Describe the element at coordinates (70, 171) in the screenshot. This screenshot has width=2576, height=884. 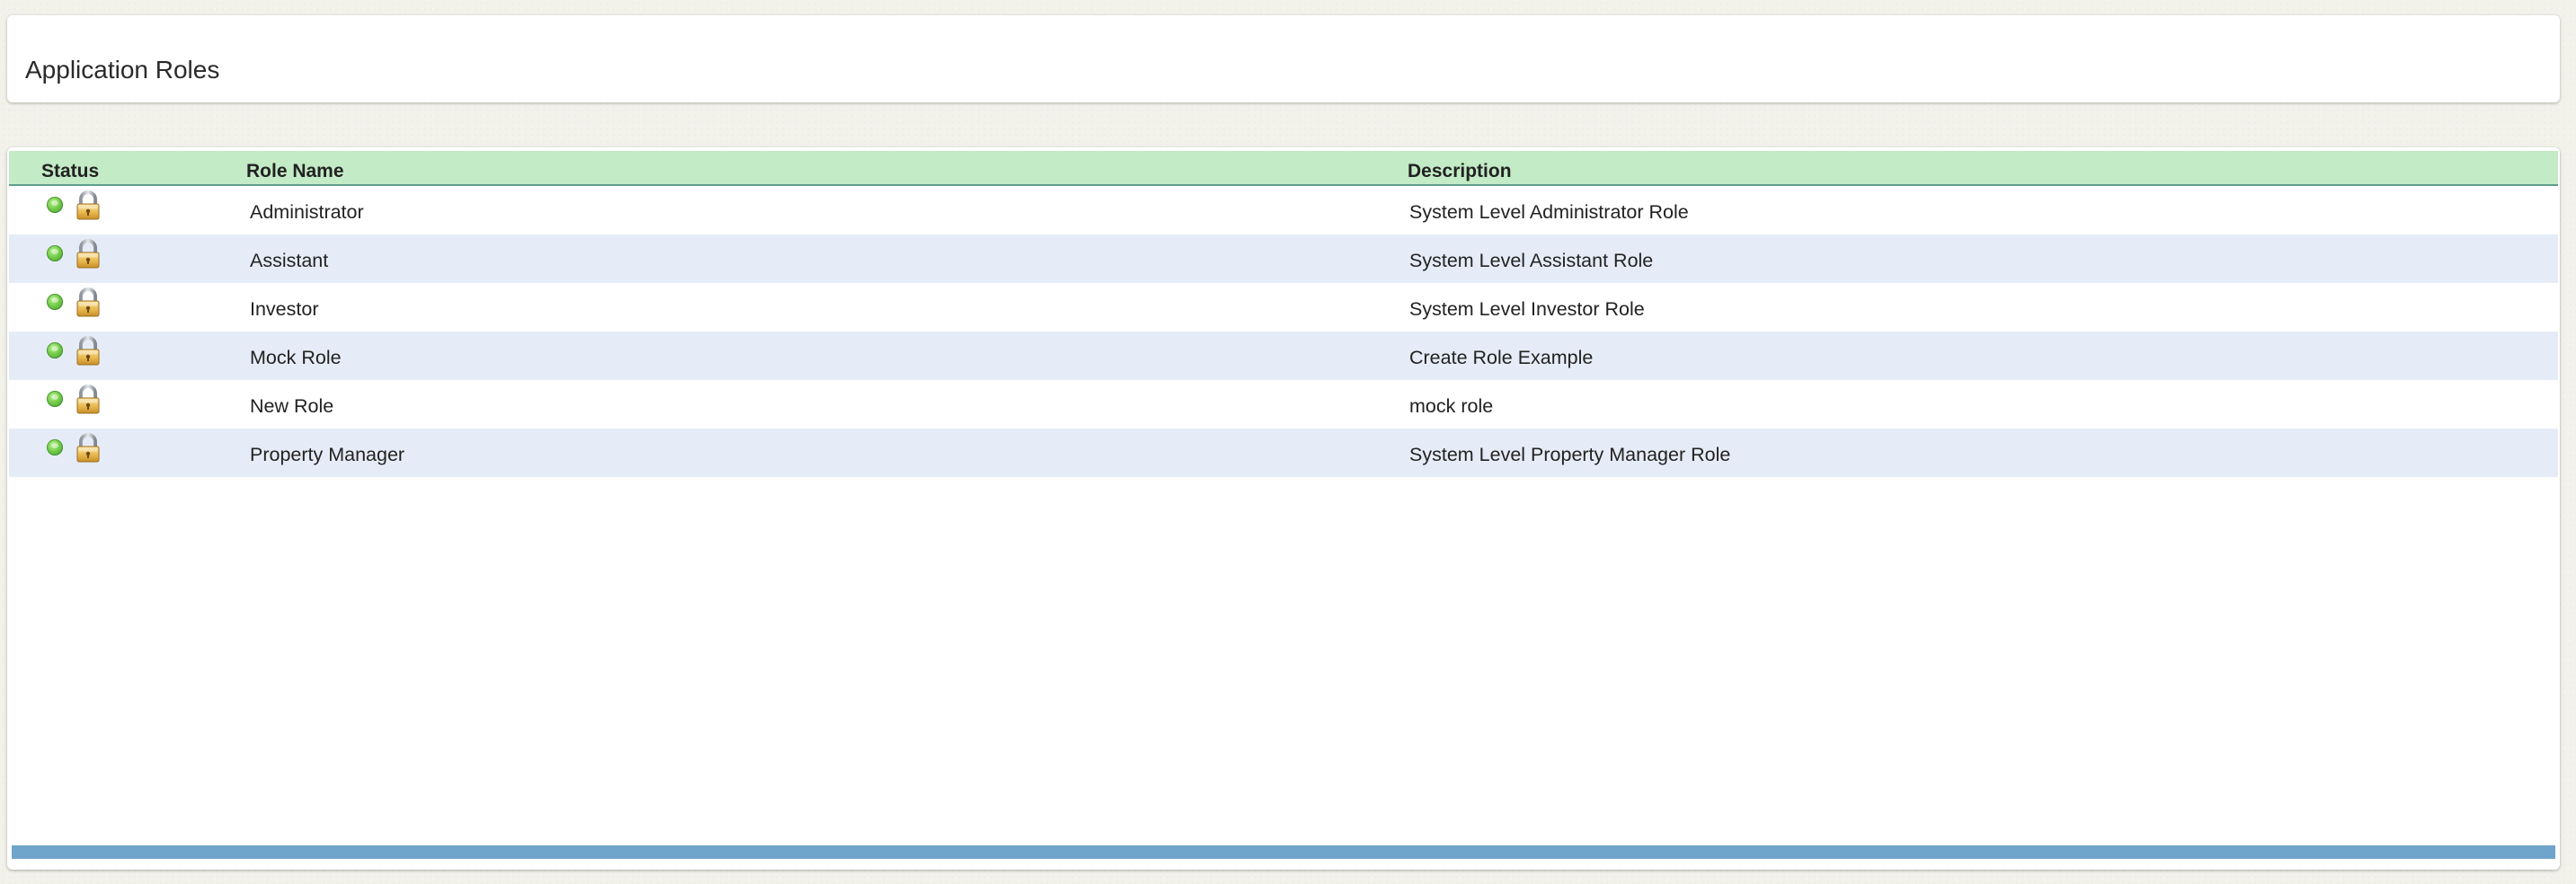
I see `column-header-status: Status` at that location.